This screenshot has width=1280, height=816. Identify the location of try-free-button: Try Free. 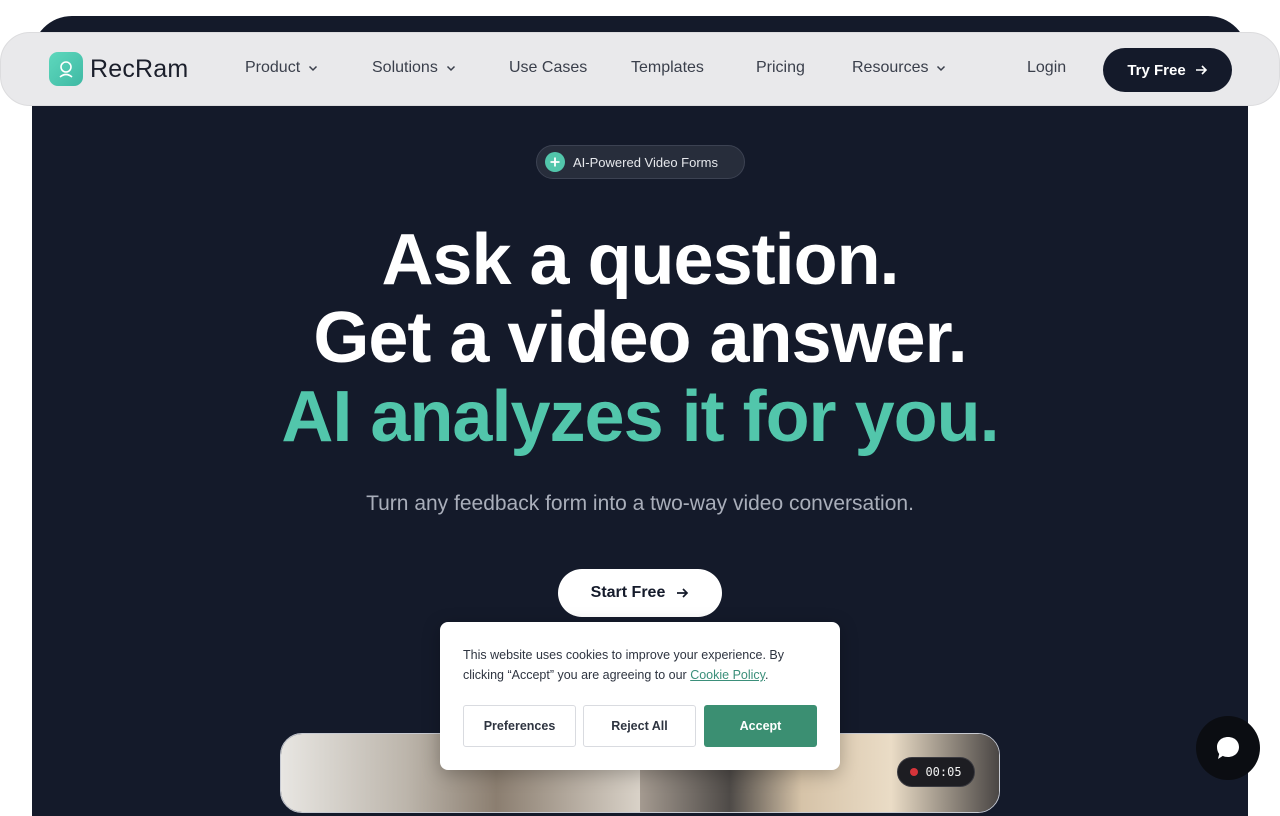
(1167, 70).